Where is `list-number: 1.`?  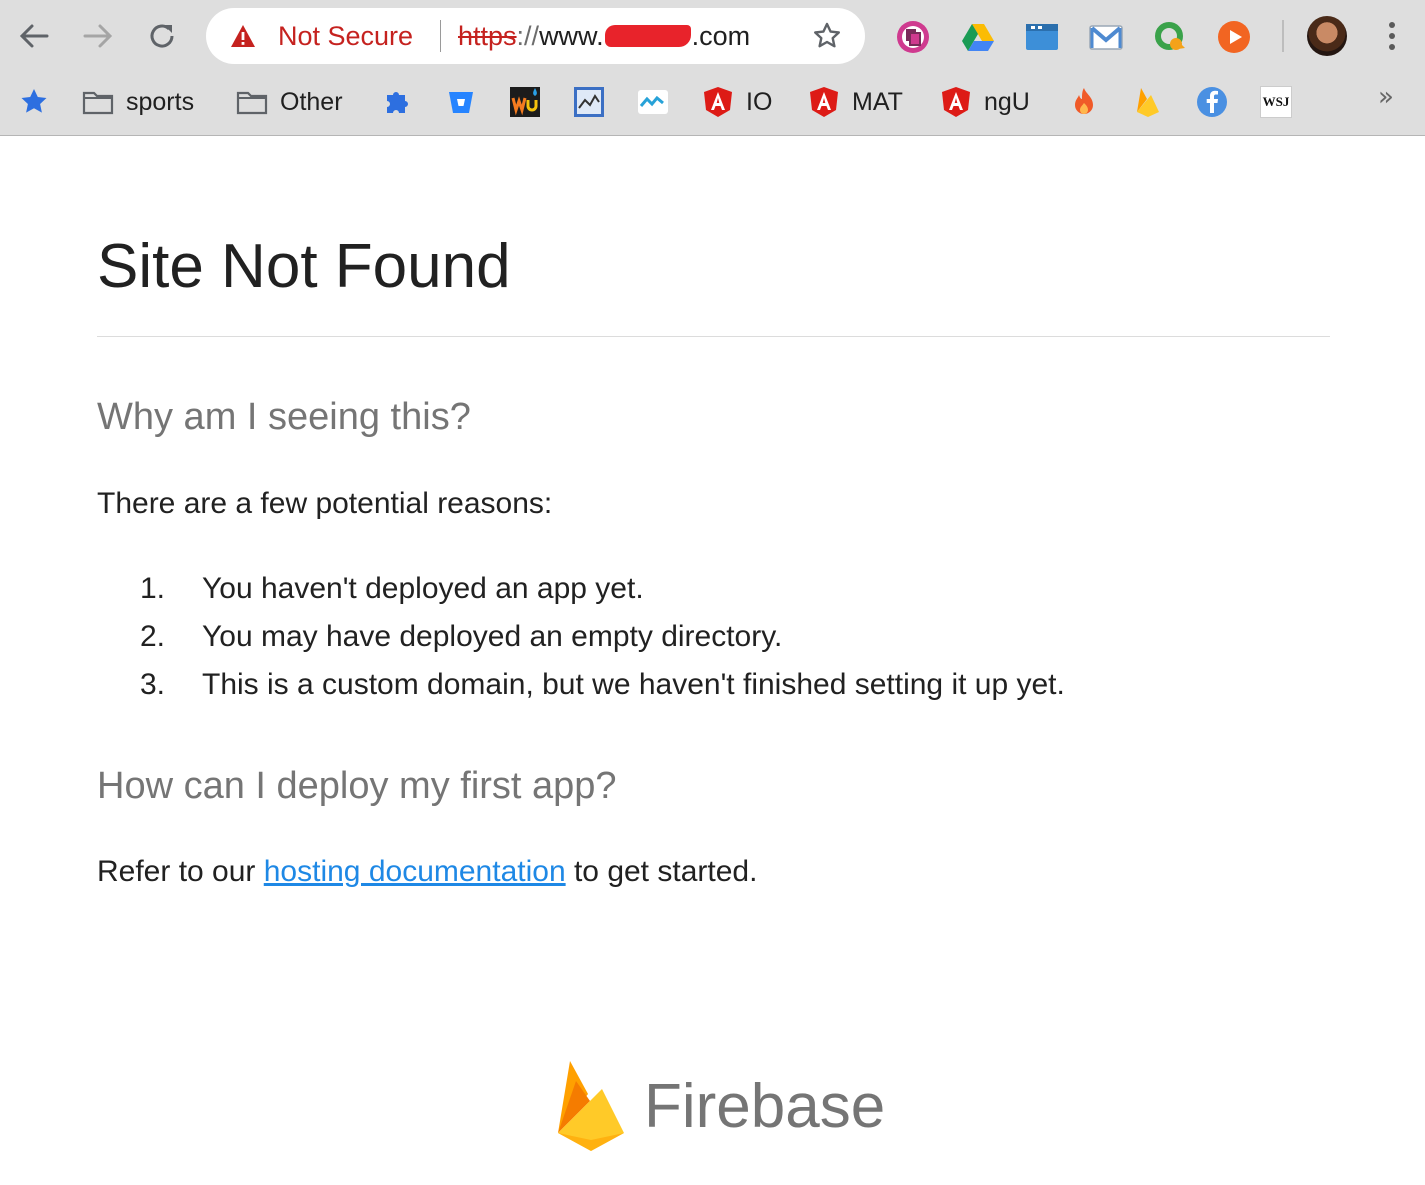 list-number: 1. is located at coordinates (153, 588).